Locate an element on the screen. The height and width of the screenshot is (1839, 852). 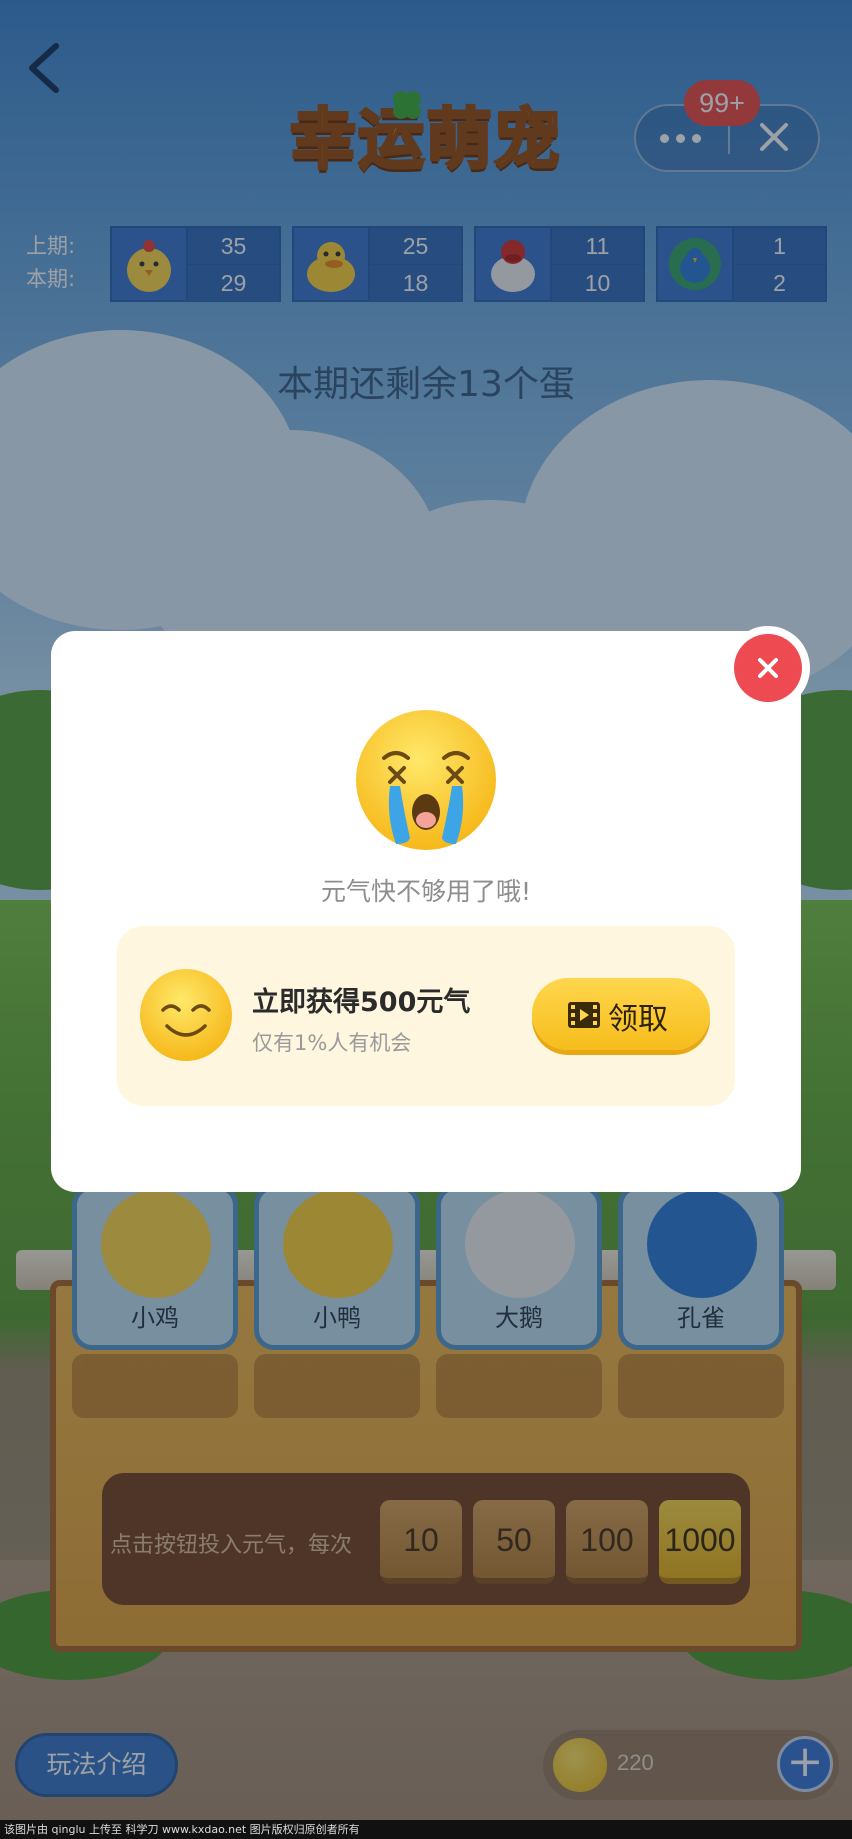
close-dialog-button is located at coordinates (768, 668).